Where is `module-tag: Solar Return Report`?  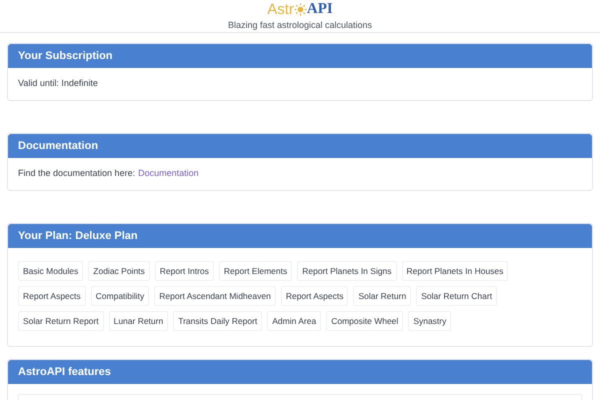
module-tag: Solar Return Report is located at coordinates (61, 321).